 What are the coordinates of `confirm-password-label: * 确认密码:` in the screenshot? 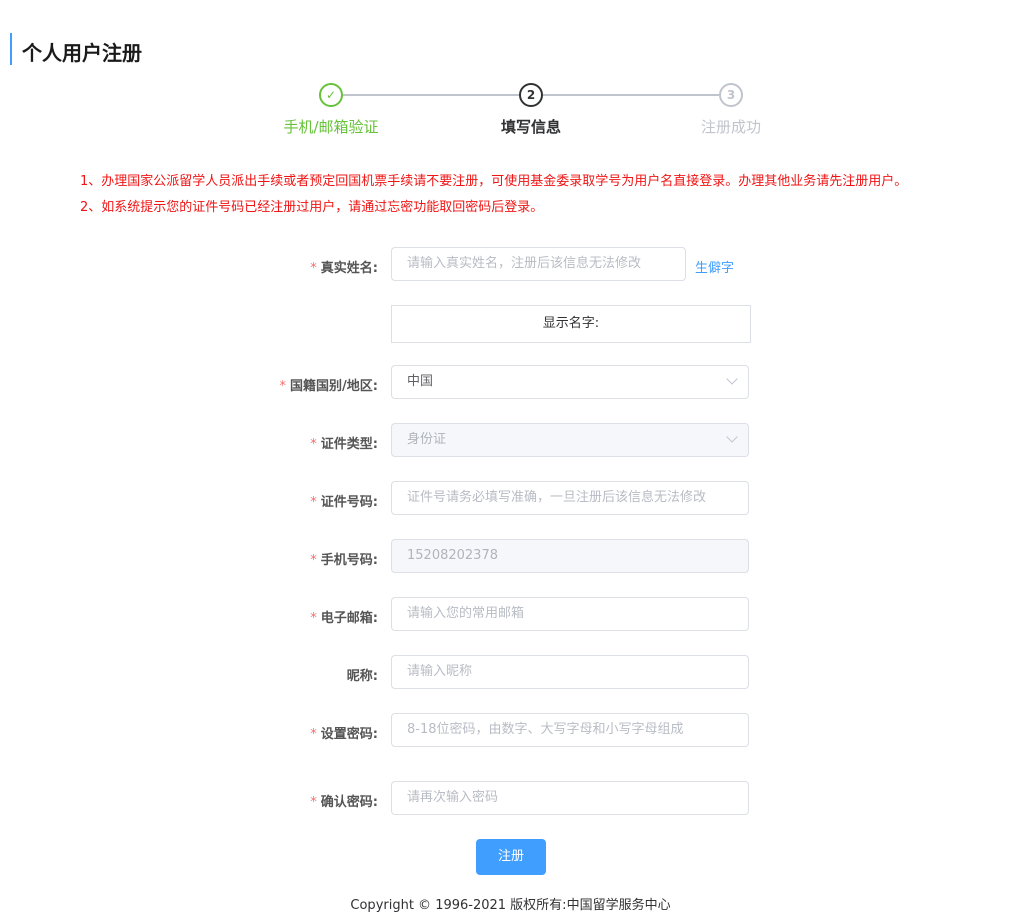 It's located at (278, 800).